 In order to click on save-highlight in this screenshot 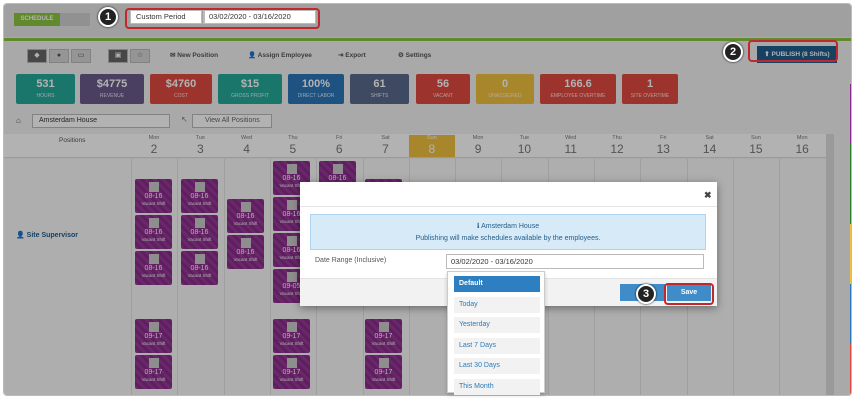, I will do `click(689, 294)`.